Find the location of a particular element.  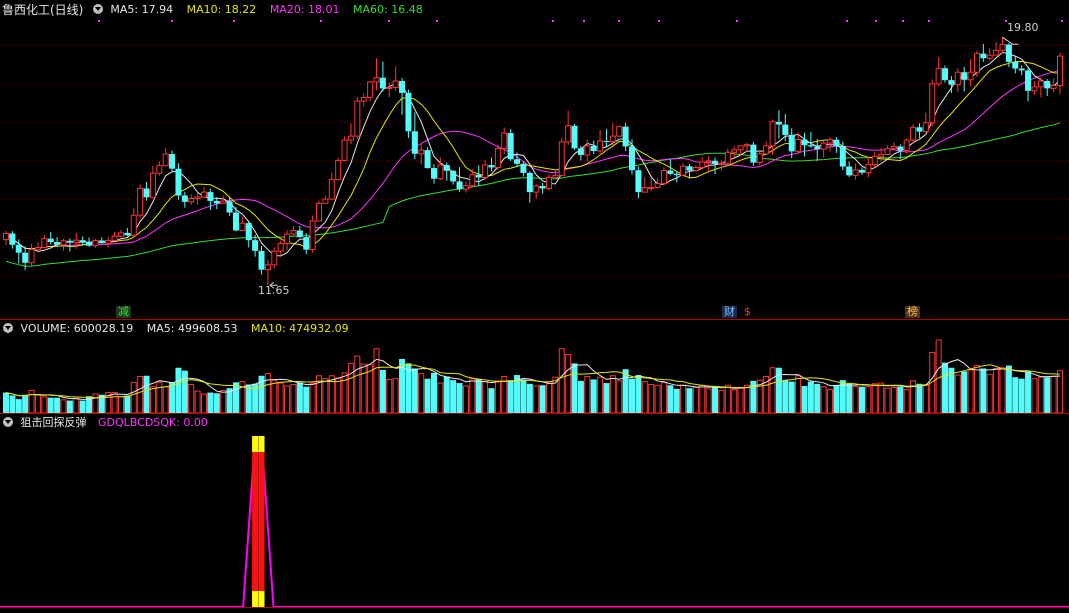

event-marker-dividend: $ is located at coordinates (747, 312).